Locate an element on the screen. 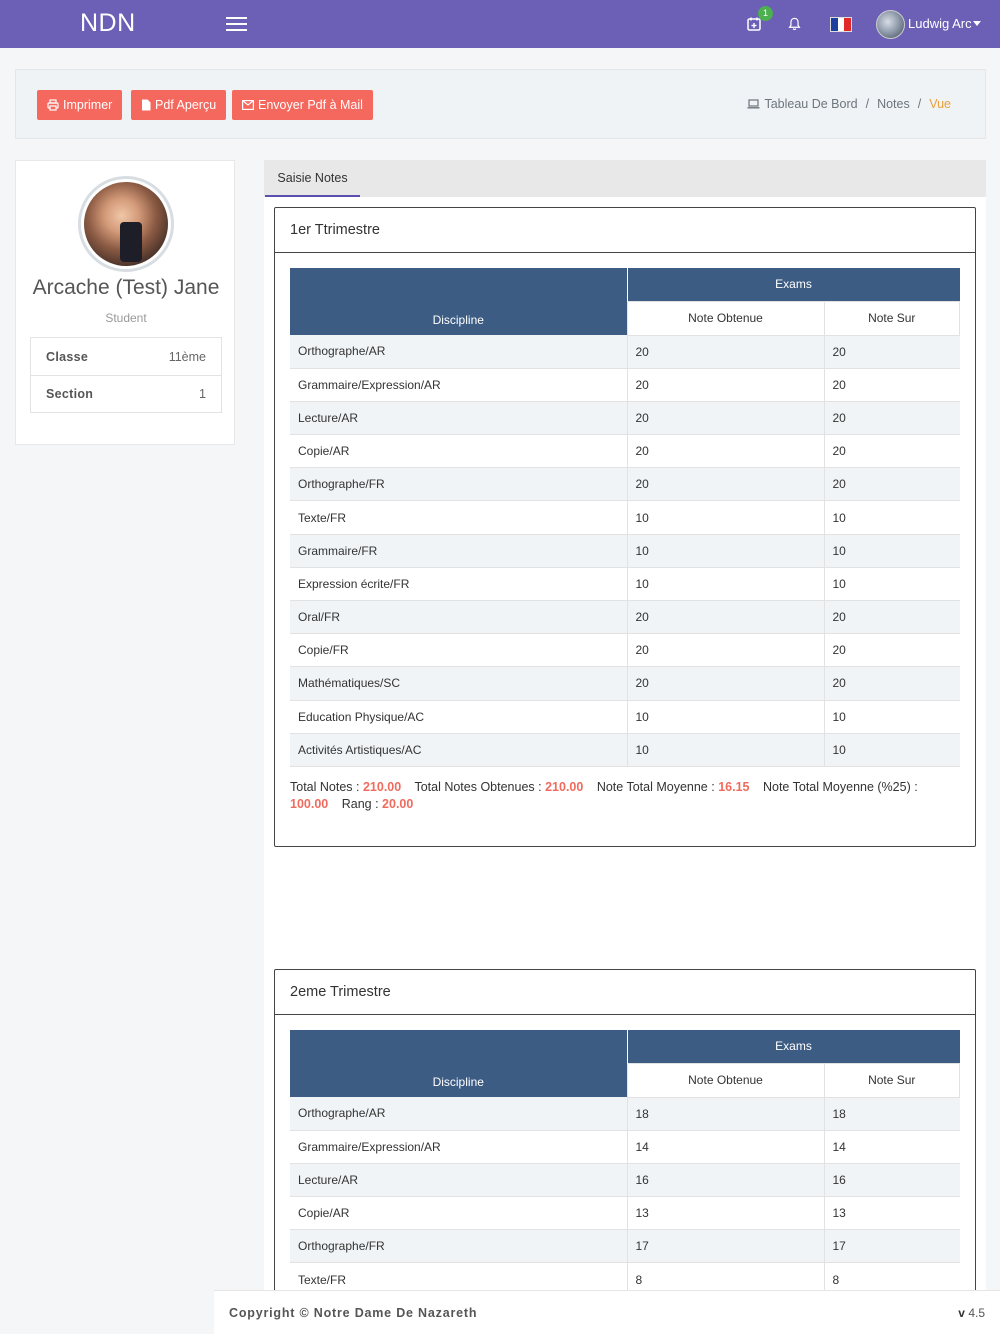  cell-discipline: Copie/AR is located at coordinates (458, 451).